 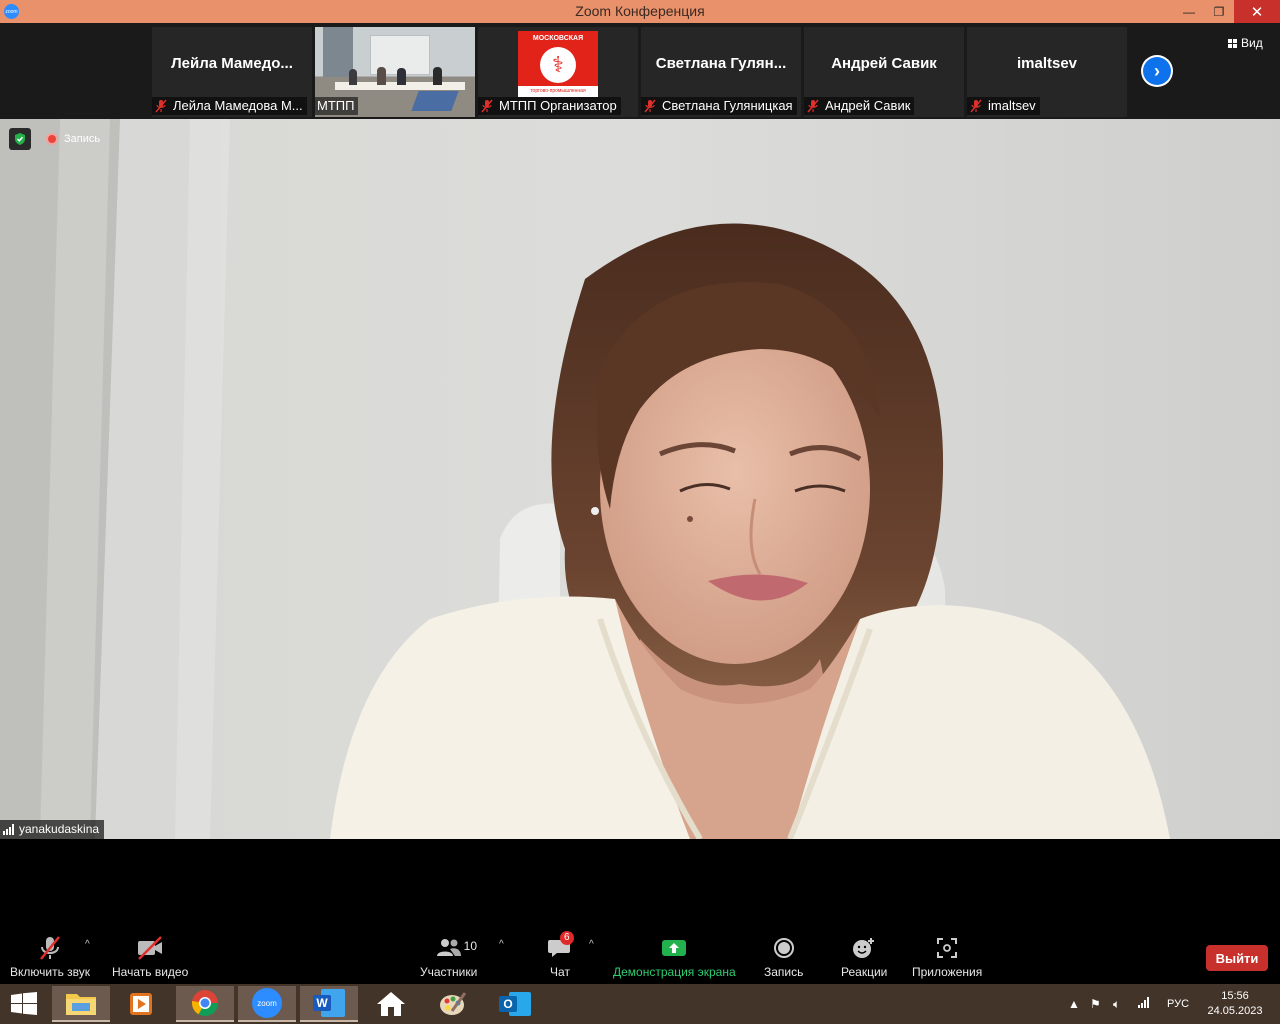 What do you see at coordinates (1189, 11) in the screenshot?
I see `minimize-button: —` at bounding box center [1189, 11].